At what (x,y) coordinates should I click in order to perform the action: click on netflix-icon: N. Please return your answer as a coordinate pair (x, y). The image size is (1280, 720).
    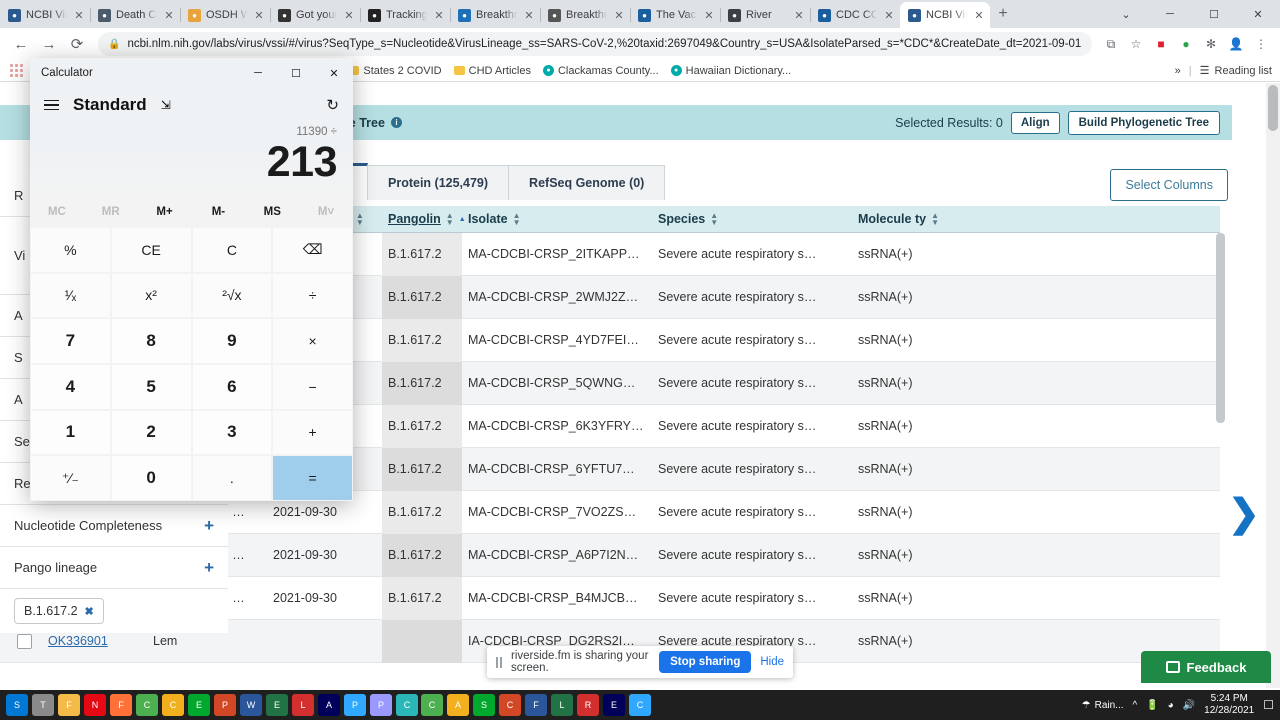
    Looking at the image, I should click on (95, 705).